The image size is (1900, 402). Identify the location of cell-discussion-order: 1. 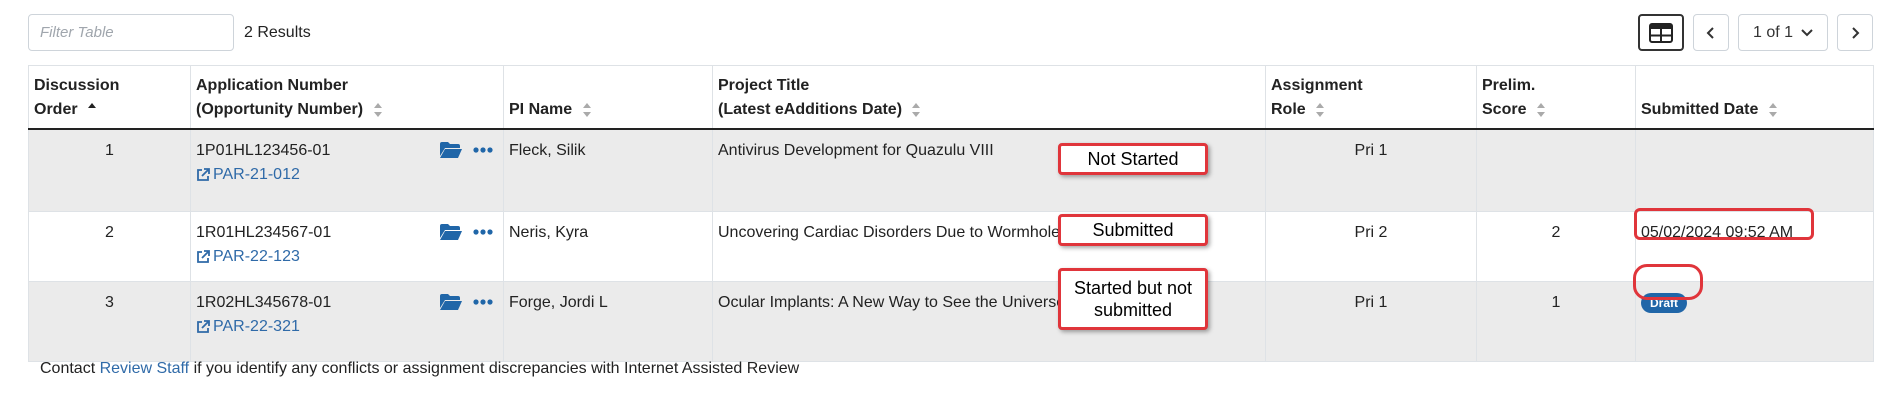
(109, 170).